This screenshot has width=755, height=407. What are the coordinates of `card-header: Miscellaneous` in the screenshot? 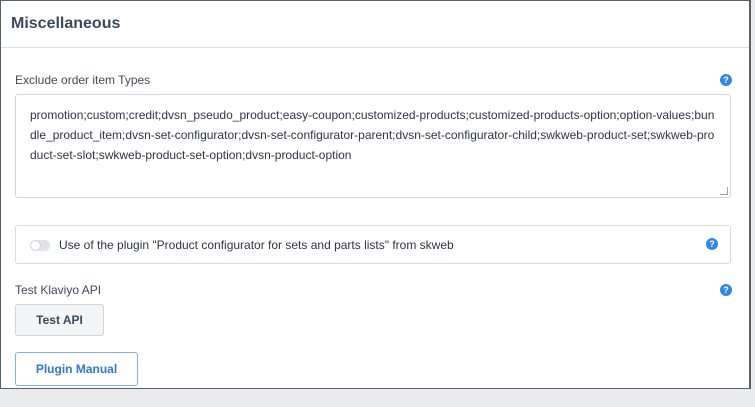 It's located at (375, 24).